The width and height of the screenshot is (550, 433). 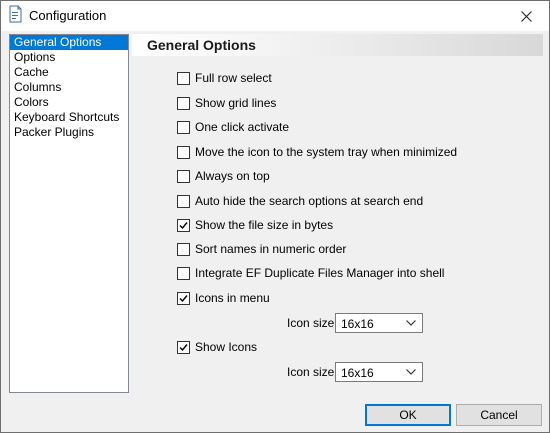 I want to click on app-icon, so click(x=15, y=14).